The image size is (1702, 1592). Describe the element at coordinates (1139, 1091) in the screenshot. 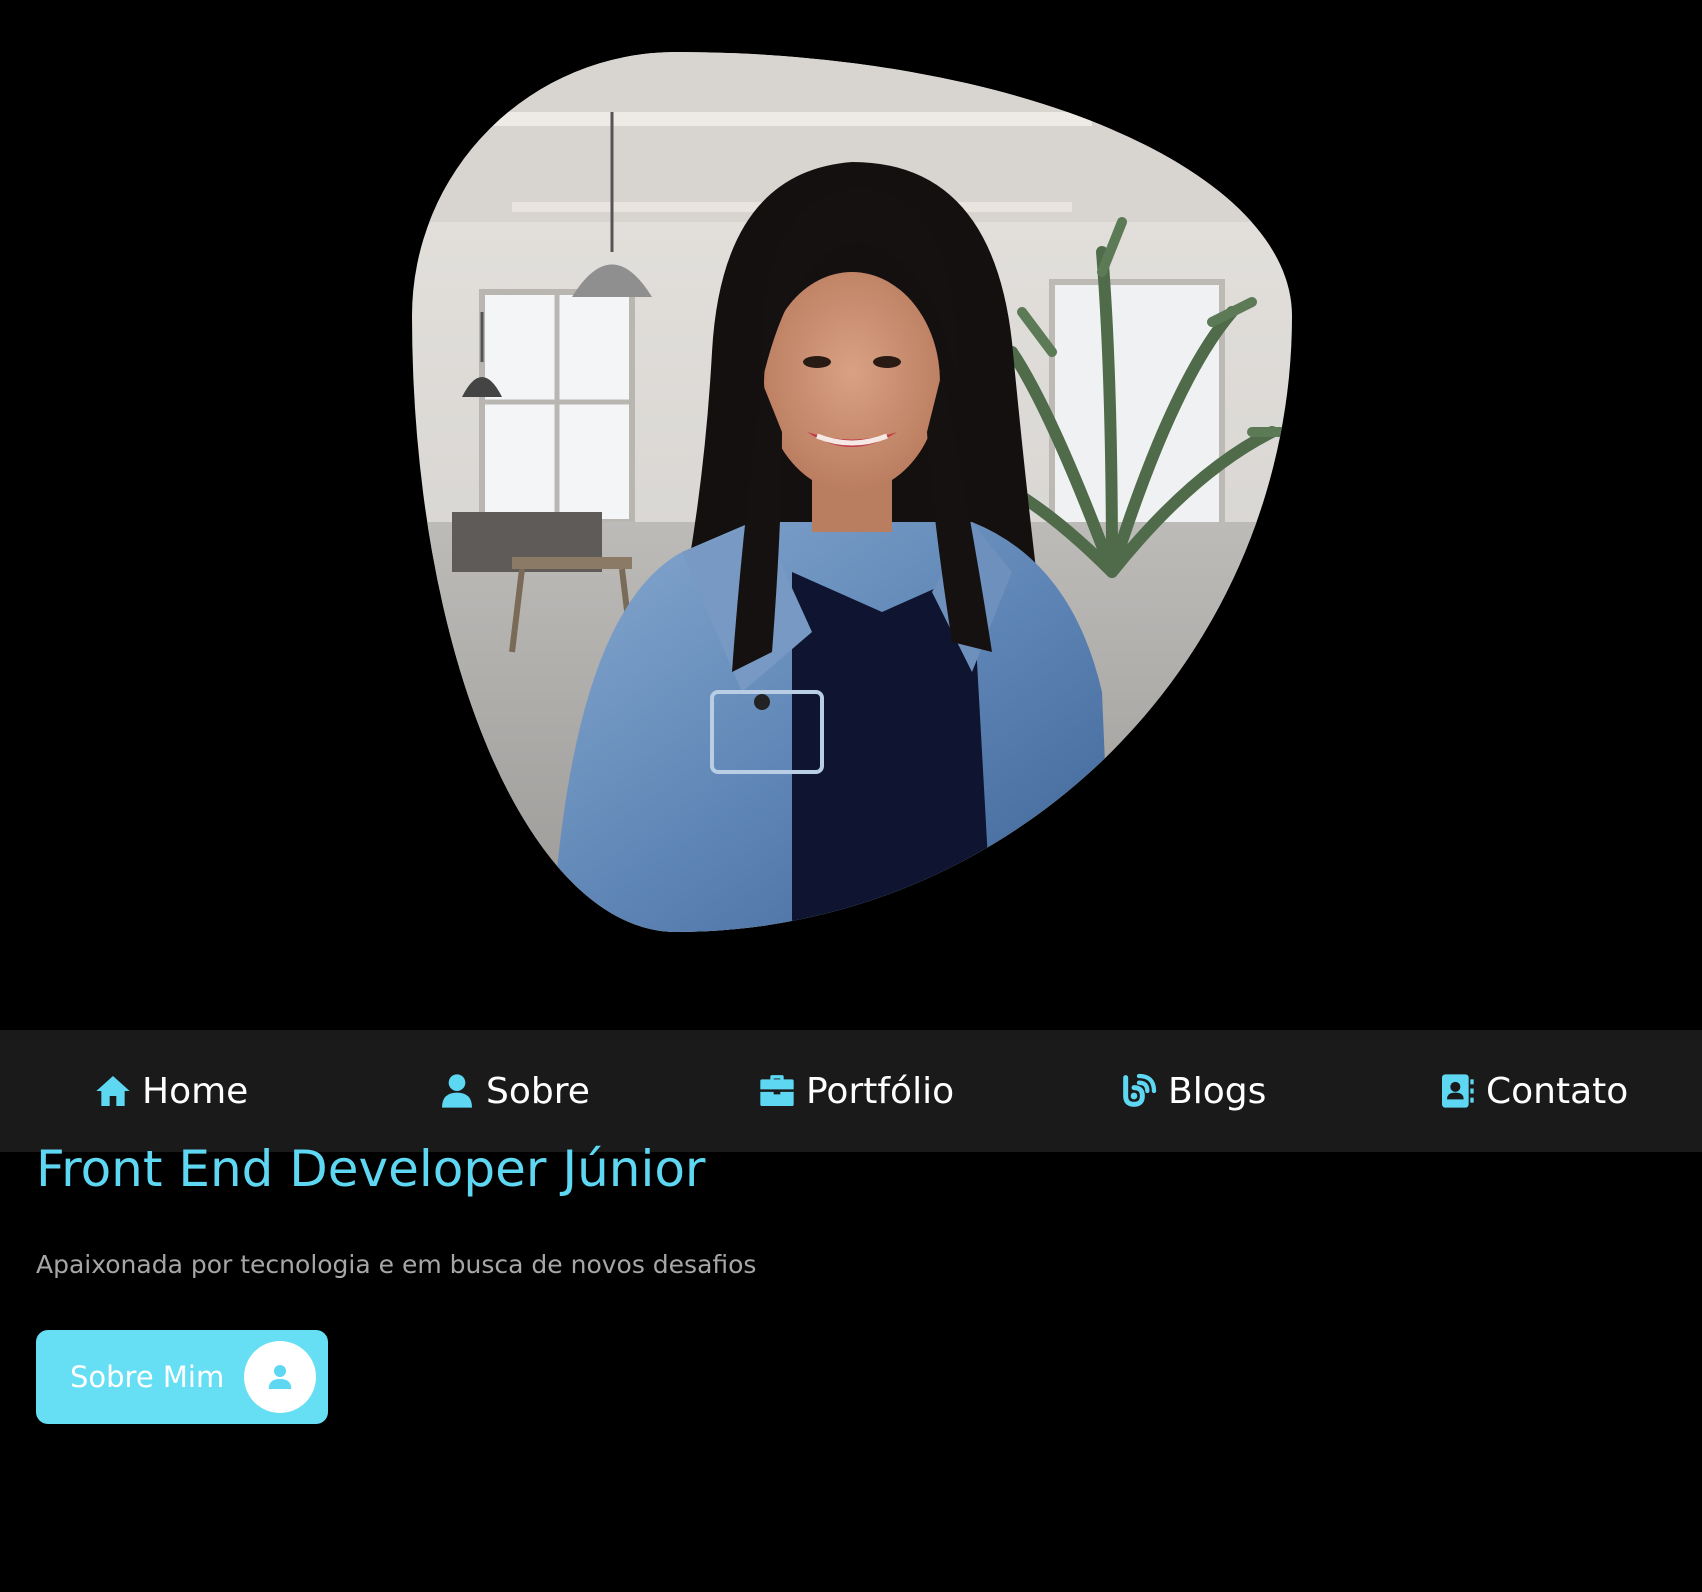

I see `blog-icon` at that location.